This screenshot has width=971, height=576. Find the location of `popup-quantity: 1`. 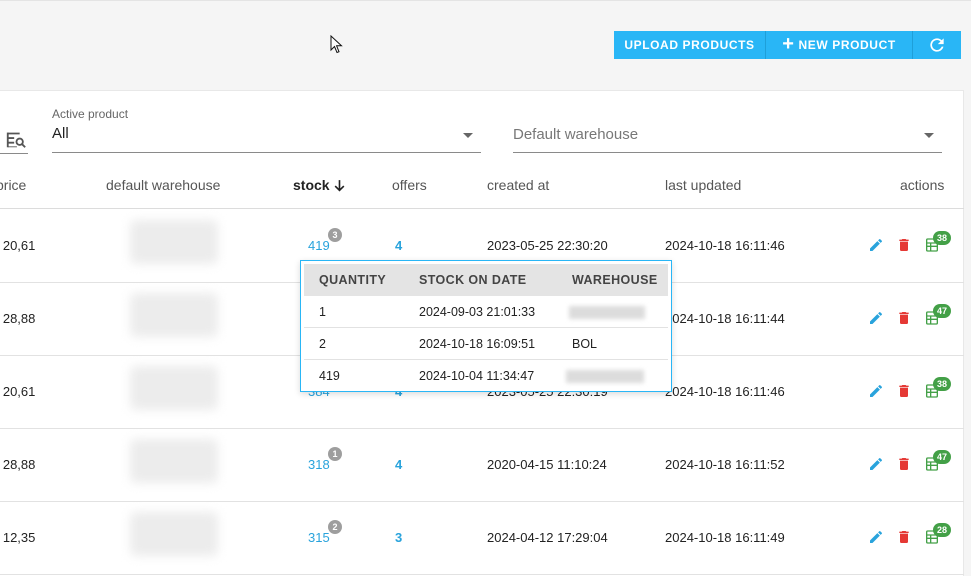

popup-quantity: 1 is located at coordinates (322, 312).